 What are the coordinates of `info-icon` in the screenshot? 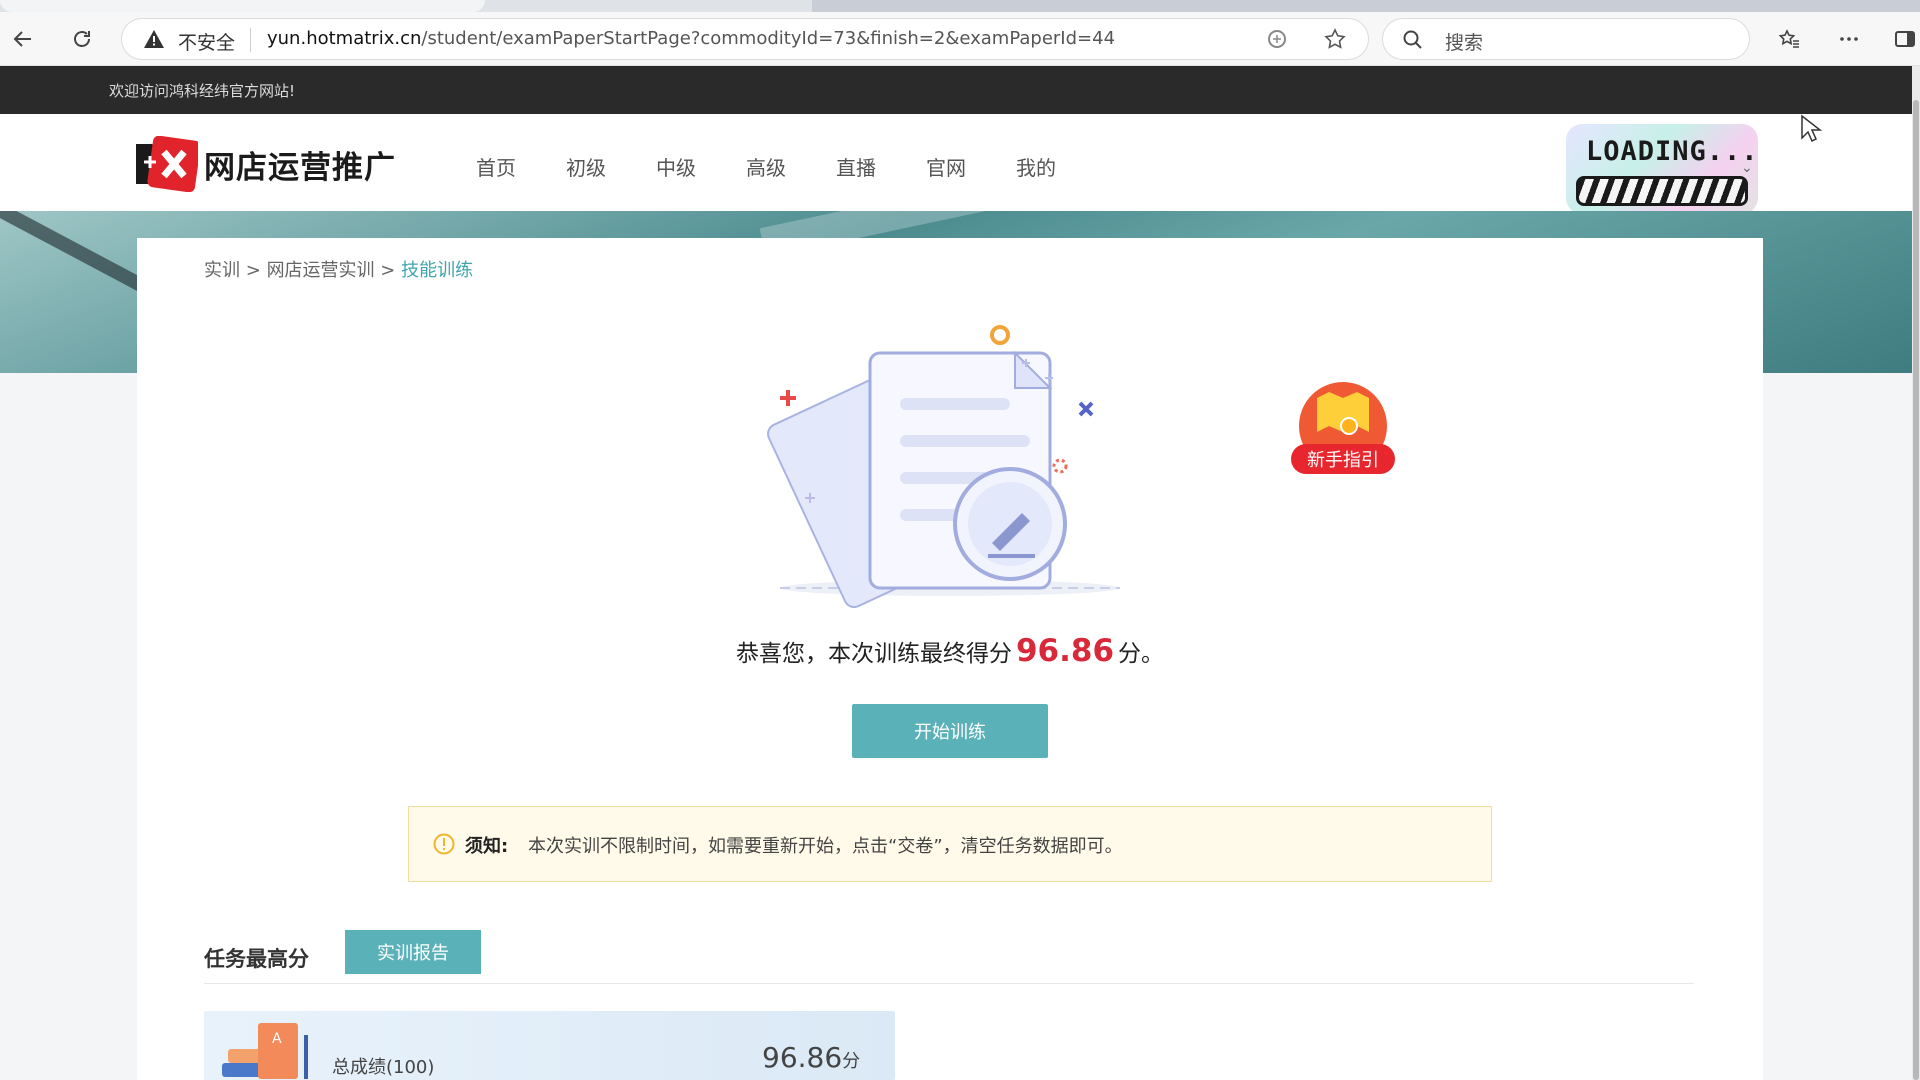 It's located at (444, 844).